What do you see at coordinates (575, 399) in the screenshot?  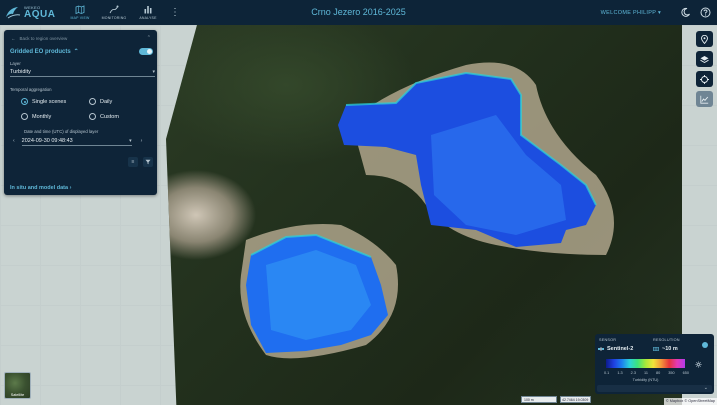 I see `cursor-coordinates: 42.7464 19.0309` at bounding box center [575, 399].